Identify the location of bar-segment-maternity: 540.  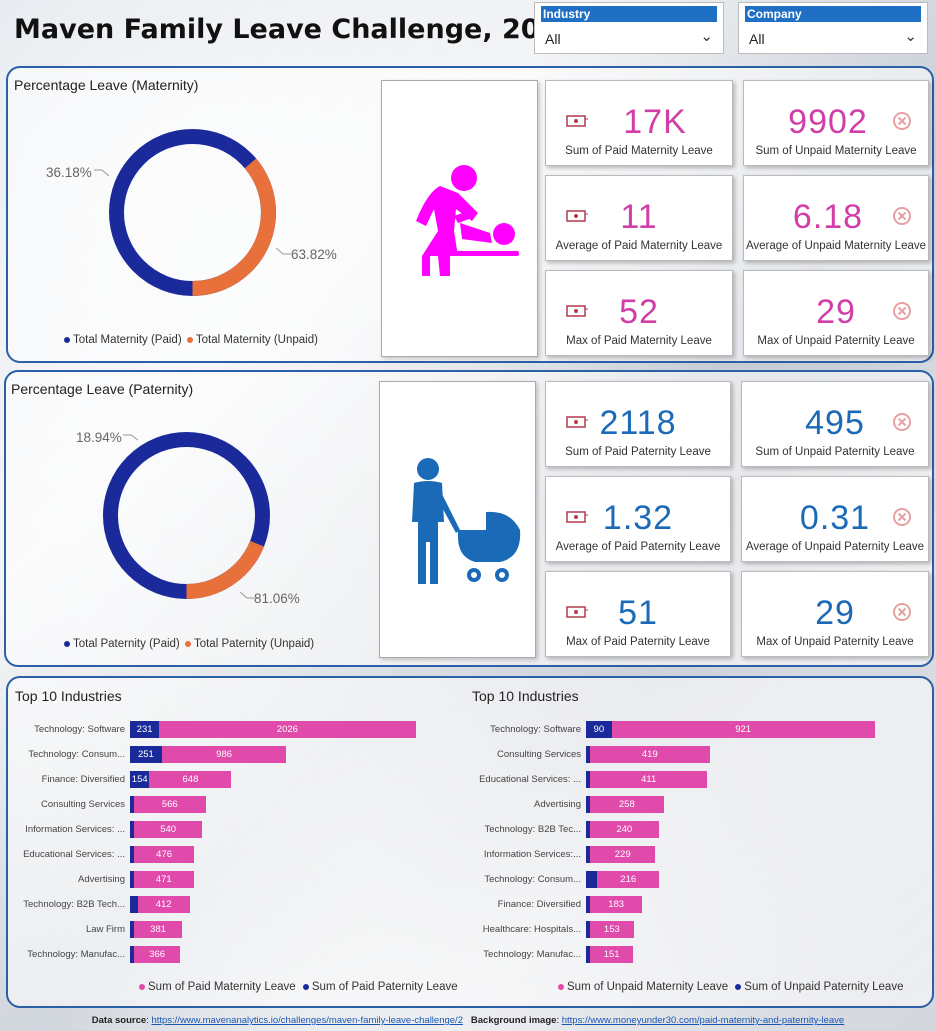
(168, 829).